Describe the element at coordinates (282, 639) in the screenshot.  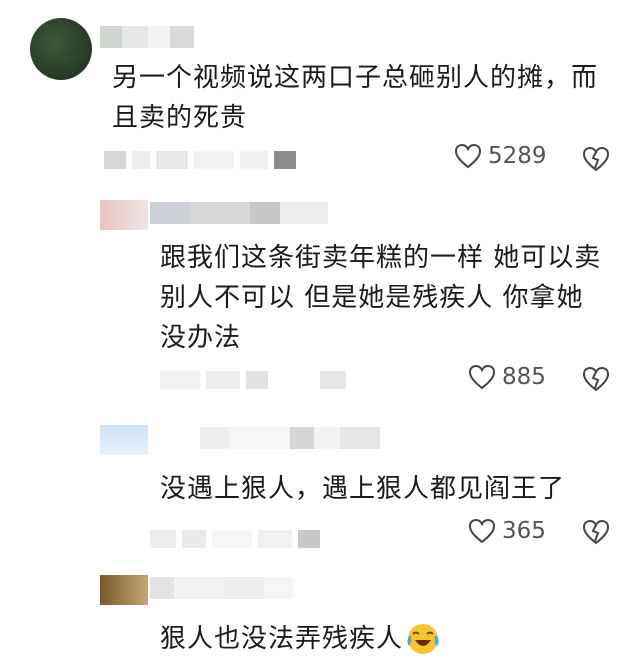
I see `comment-text-content: 狠人也没法弄残疾人` at that location.